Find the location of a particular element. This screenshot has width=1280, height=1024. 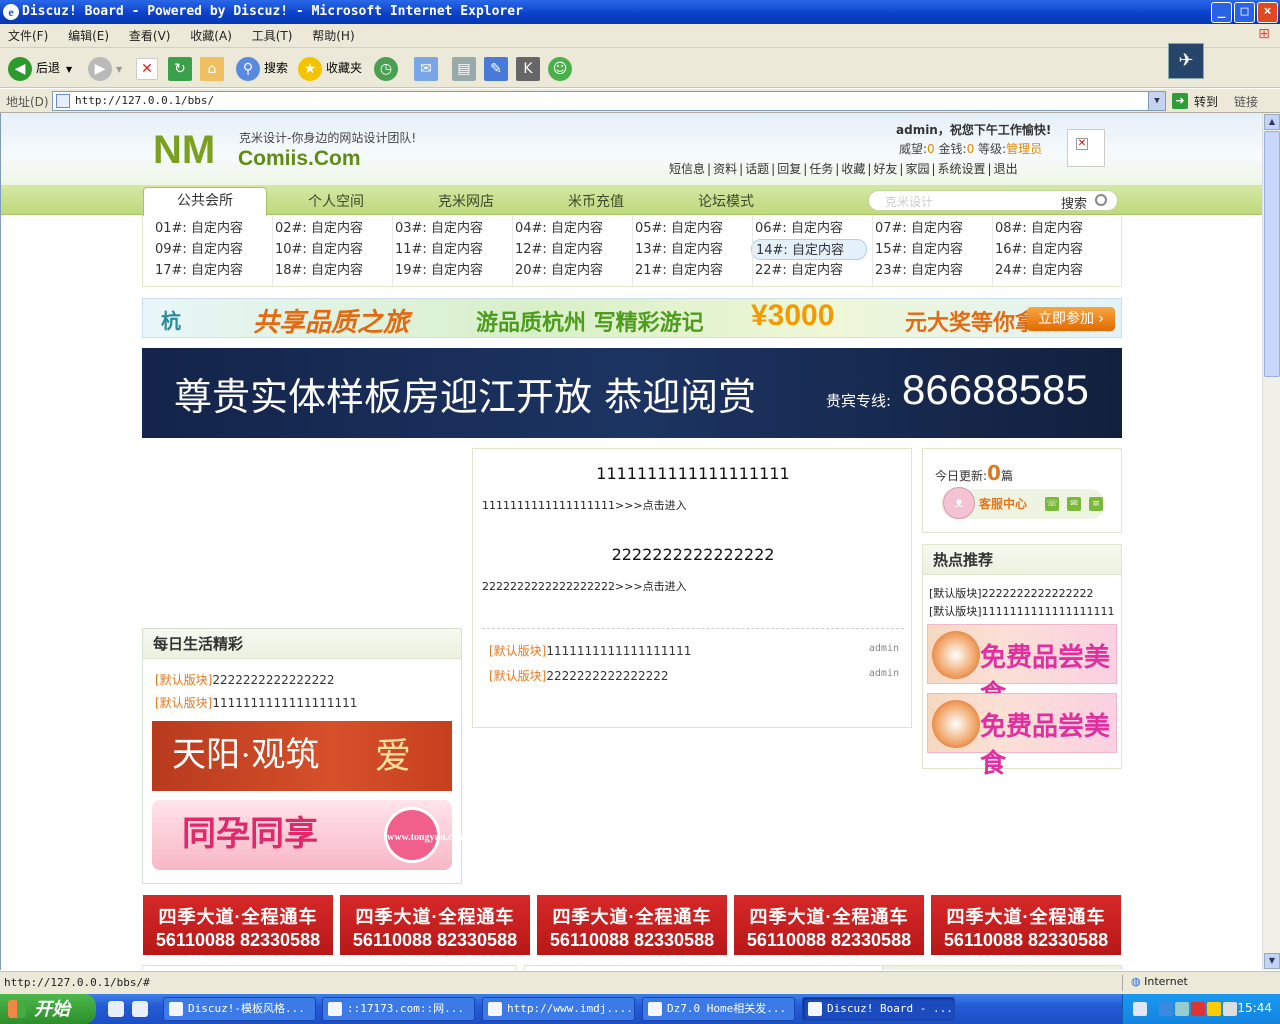

phone-icon: ☏ is located at coordinates (1052, 504).